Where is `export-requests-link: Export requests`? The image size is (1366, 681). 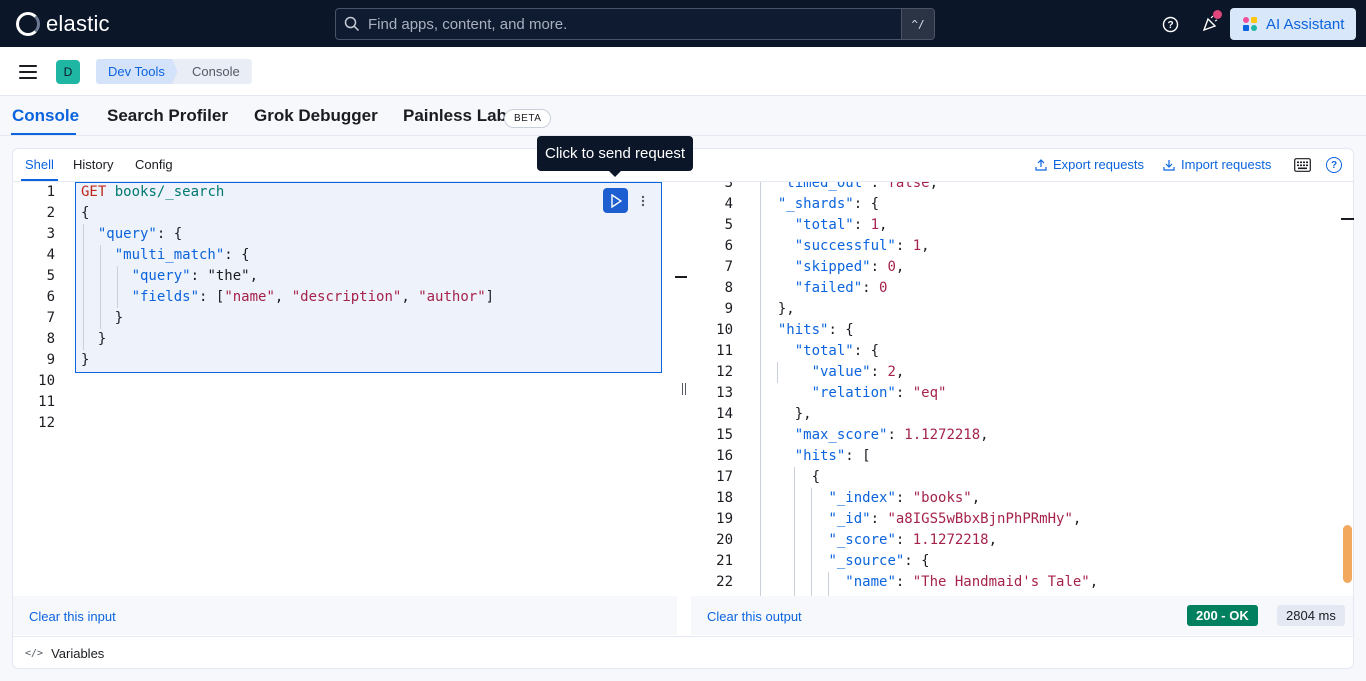
export-requests-link: Export requests is located at coordinates (1089, 164).